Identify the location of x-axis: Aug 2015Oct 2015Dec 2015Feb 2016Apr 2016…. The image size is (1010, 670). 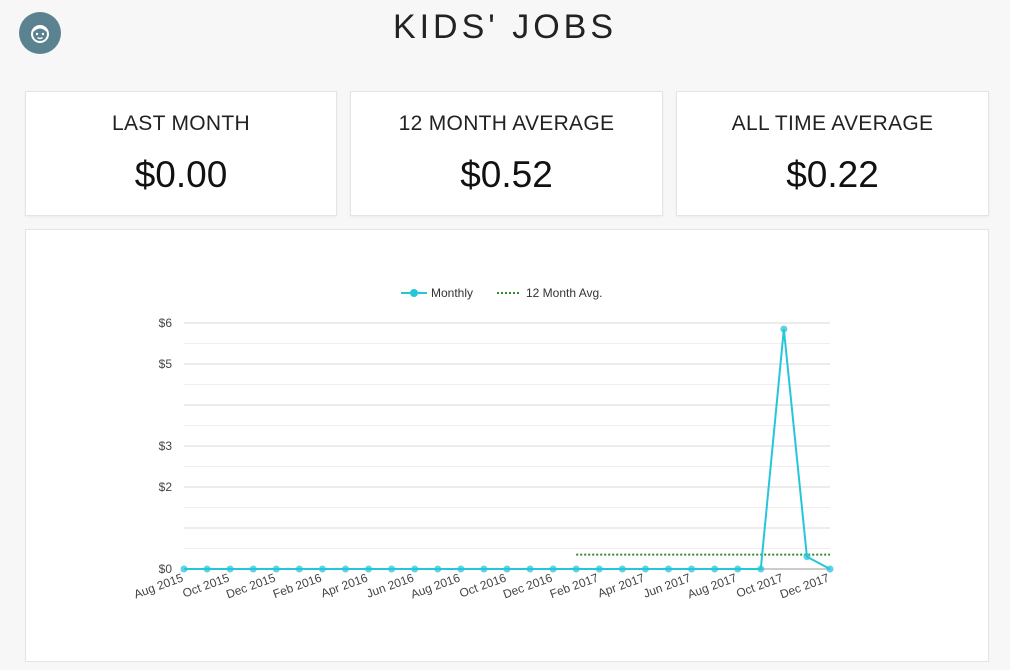
(481, 586).